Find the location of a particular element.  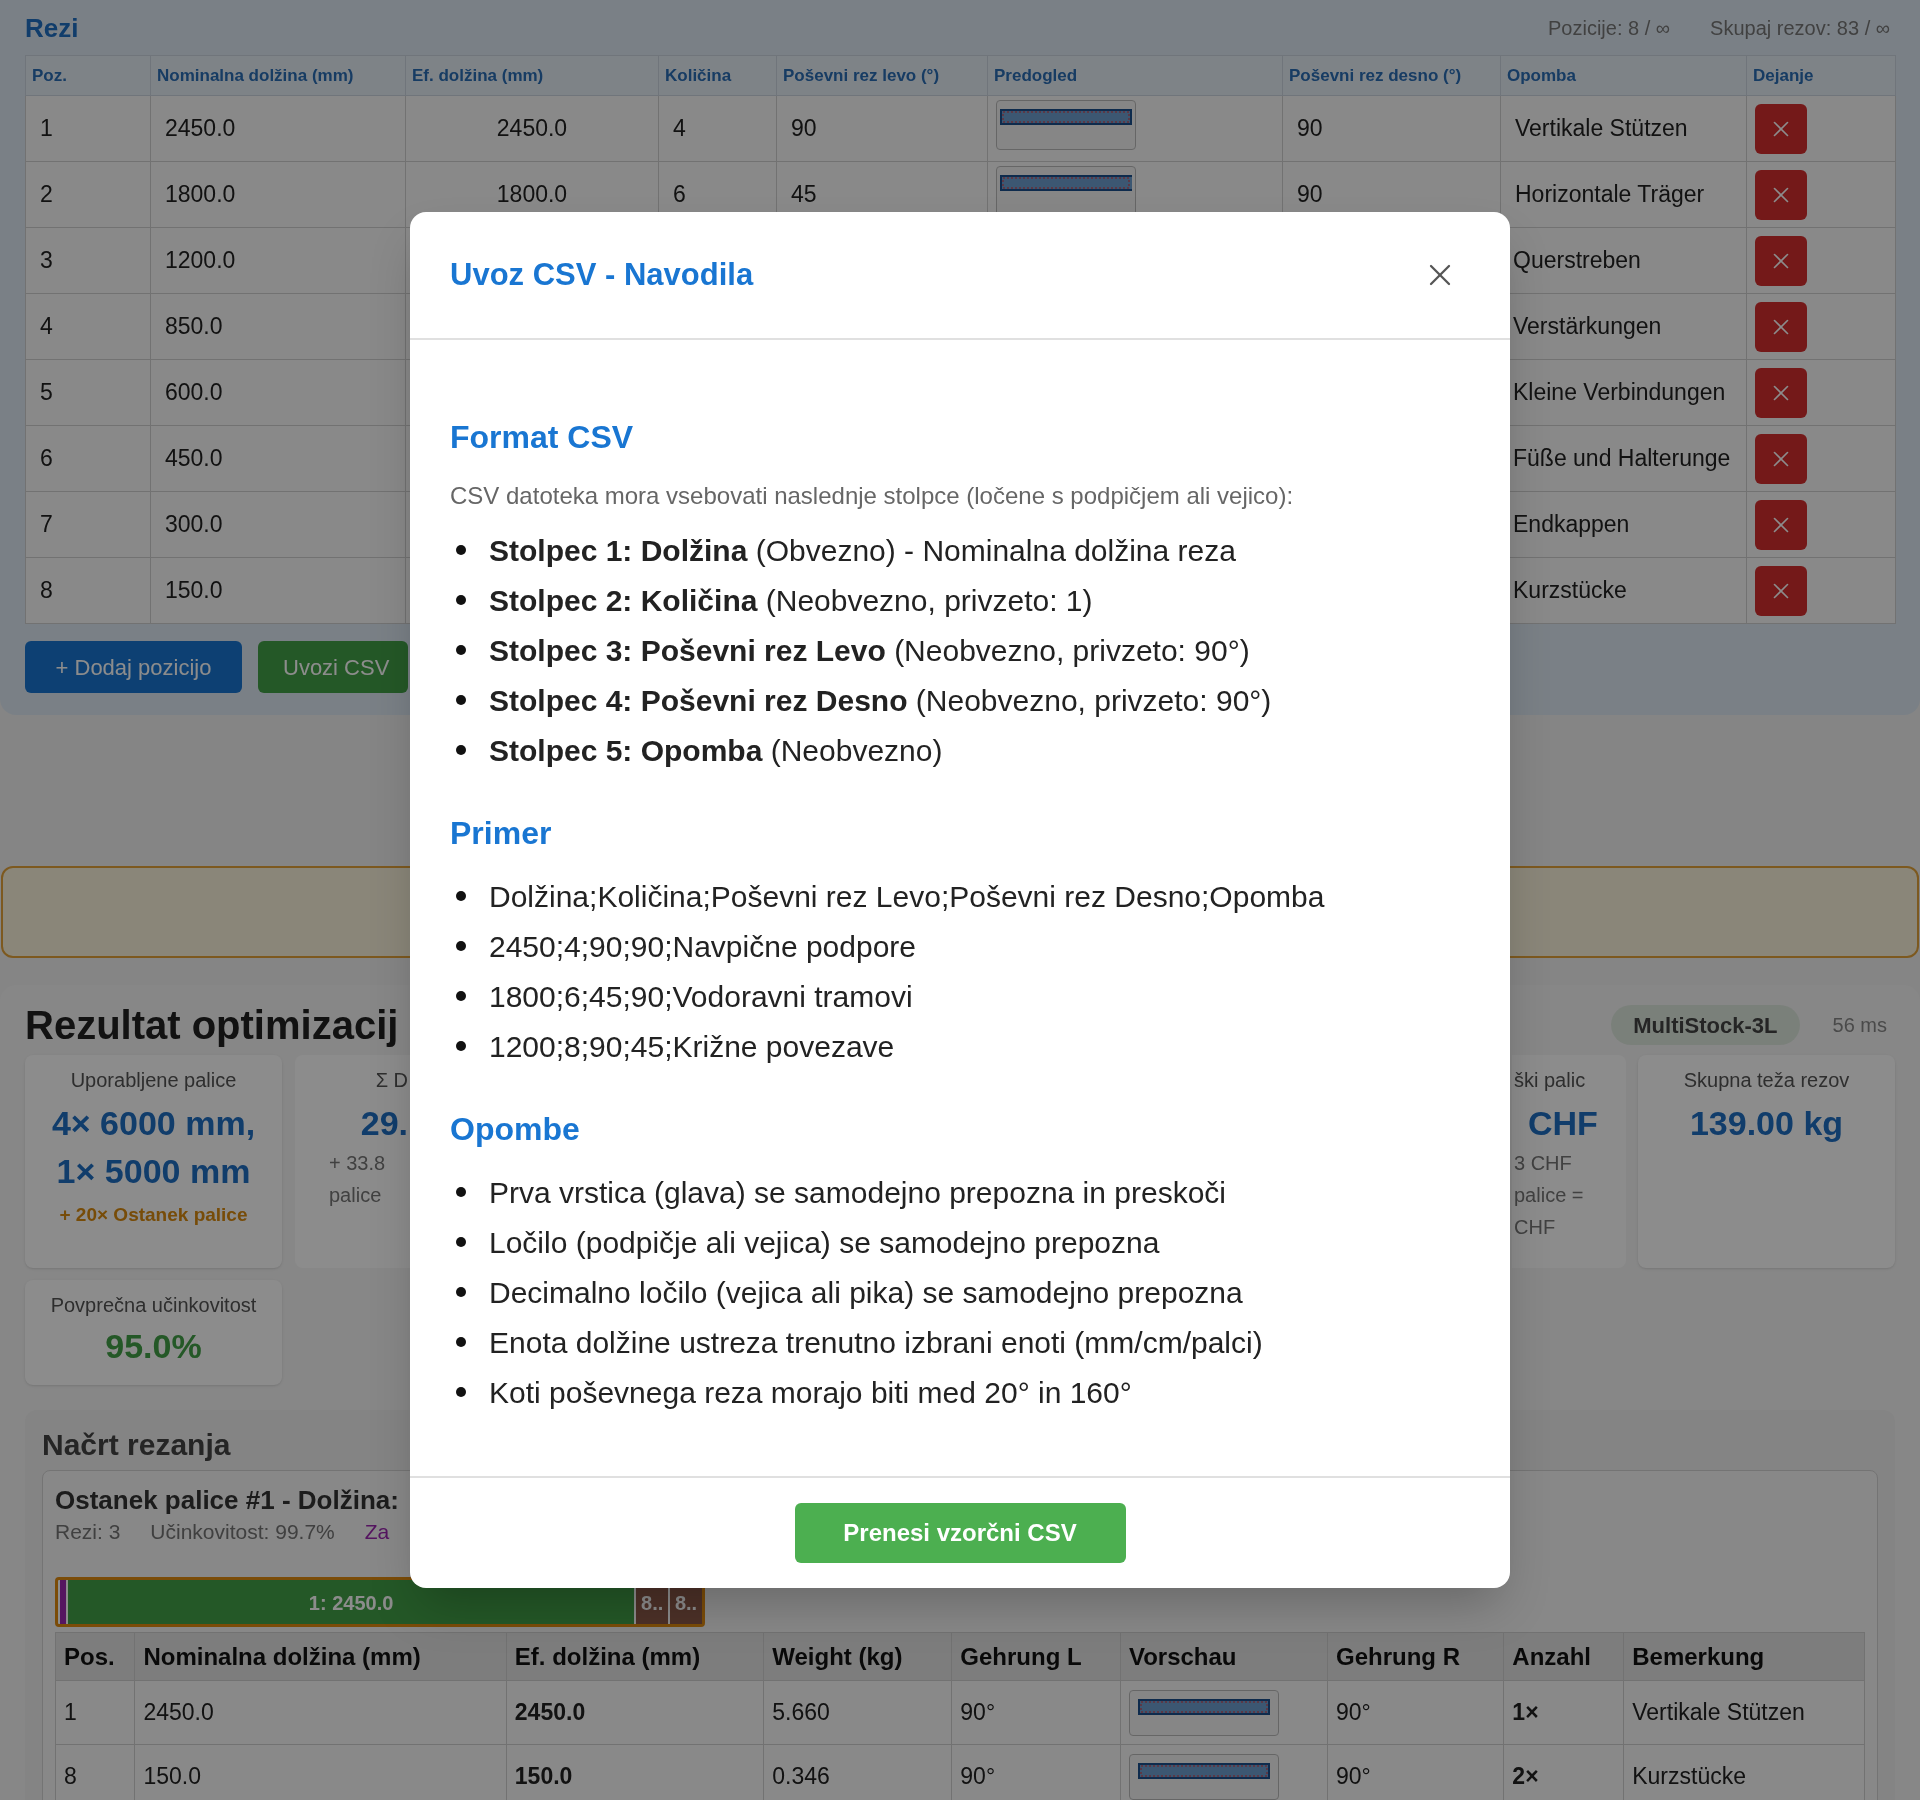

list-item: Decimalno ločilo (vejica ali pika) se samodejno prepozna is located at coordinates (866, 1292).